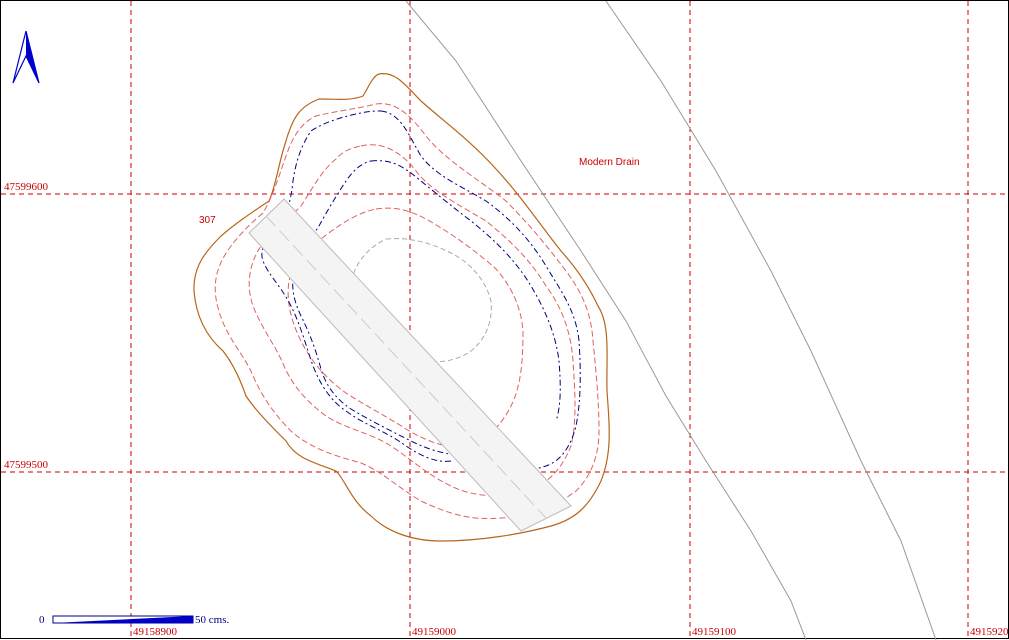 The image size is (1009, 640). What do you see at coordinates (434, 632) in the screenshot?
I see `easting-label: 49159000` at bounding box center [434, 632].